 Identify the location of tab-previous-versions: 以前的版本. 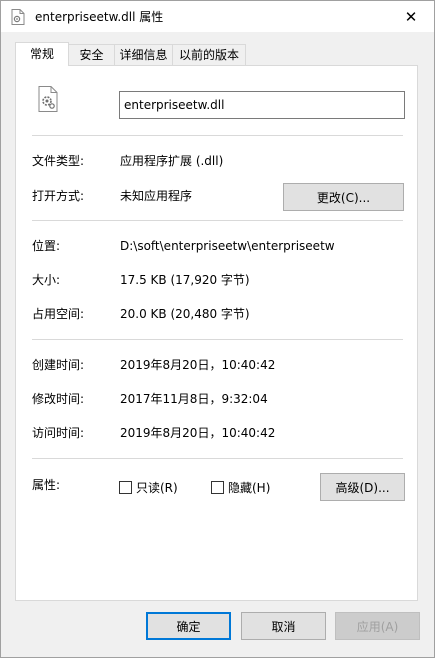
(209, 54).